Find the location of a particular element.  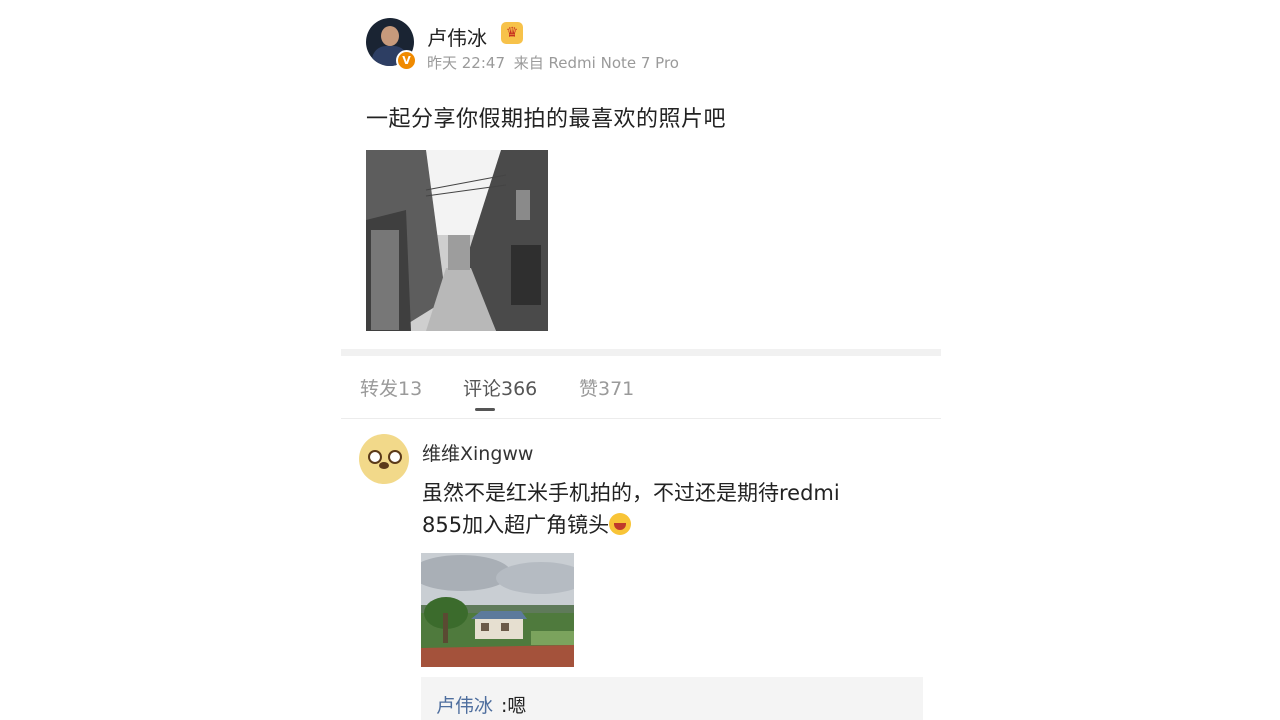

tab-likes: 赞371 is located at coordinates (606, 387).